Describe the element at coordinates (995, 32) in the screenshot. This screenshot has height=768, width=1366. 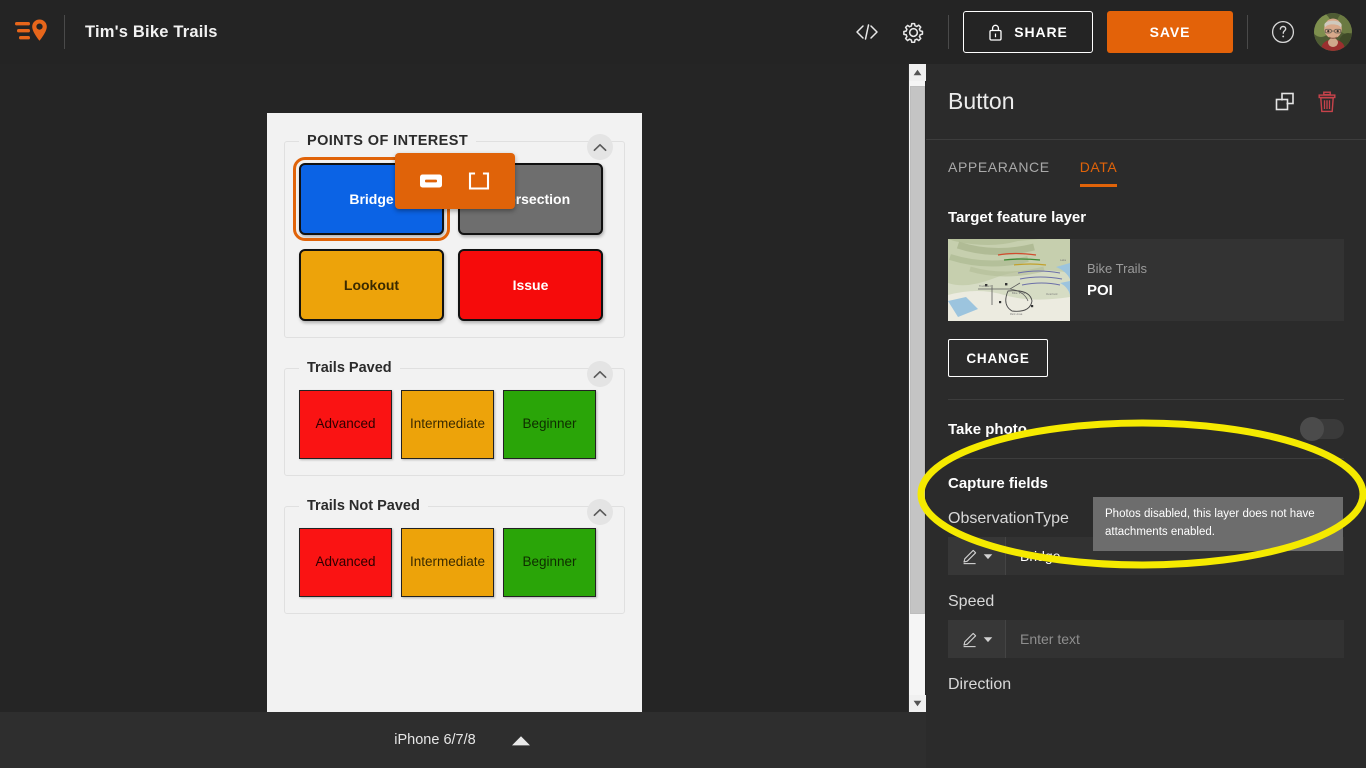
I see `lock-icon` at that location.